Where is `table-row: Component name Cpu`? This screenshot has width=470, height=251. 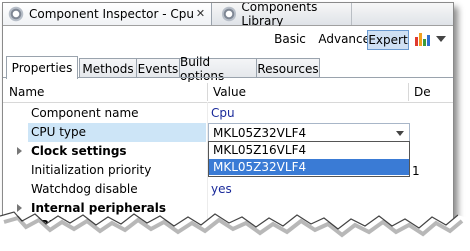
table-row: Component name Cpu is located at coordinates (228, 113).